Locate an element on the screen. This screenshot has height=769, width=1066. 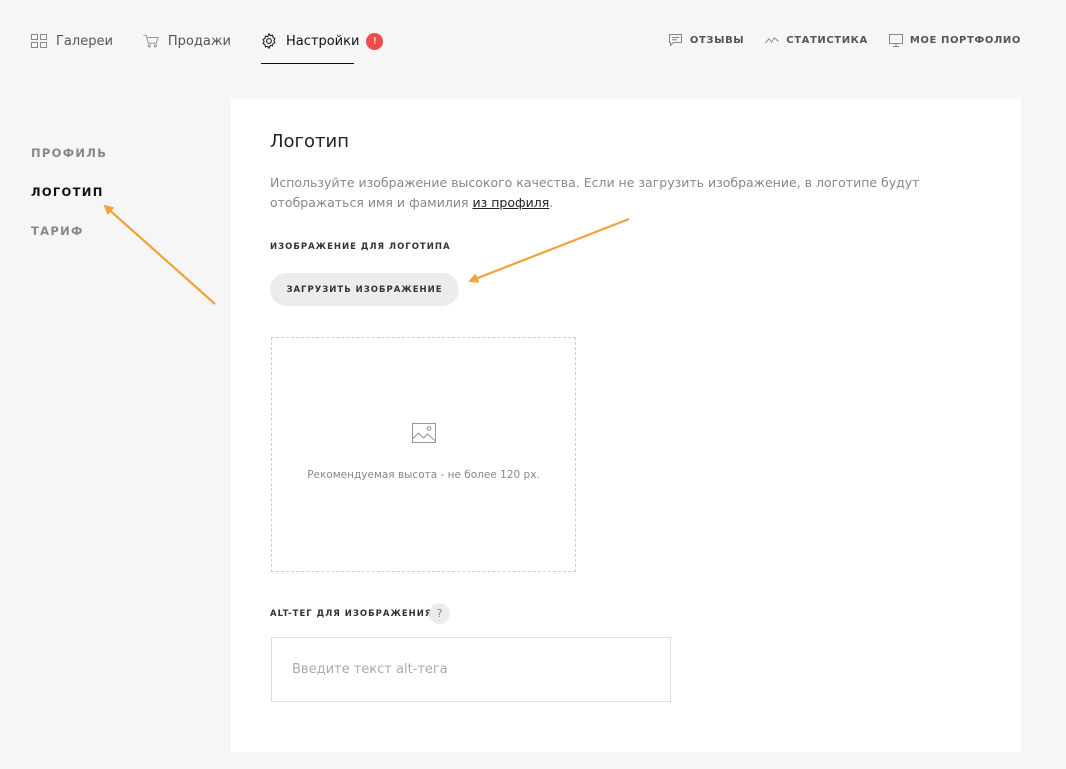
sidebar-item-logo: ЛОГОТИП is located at coordinates (69, 193).